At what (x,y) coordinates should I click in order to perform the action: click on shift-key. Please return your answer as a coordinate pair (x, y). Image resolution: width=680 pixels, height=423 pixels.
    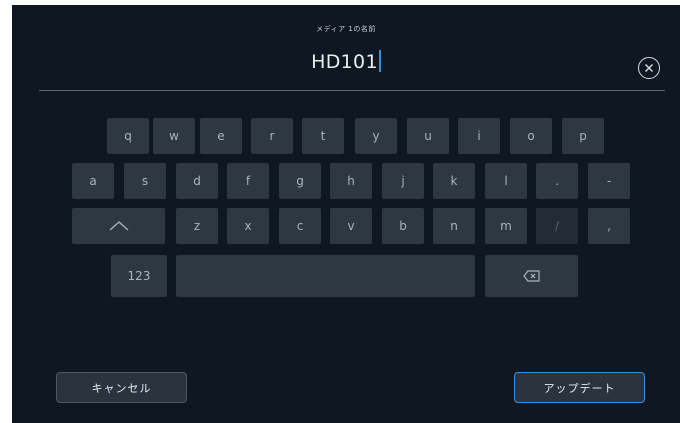
    Looking at the image, I should click on (118, 226).